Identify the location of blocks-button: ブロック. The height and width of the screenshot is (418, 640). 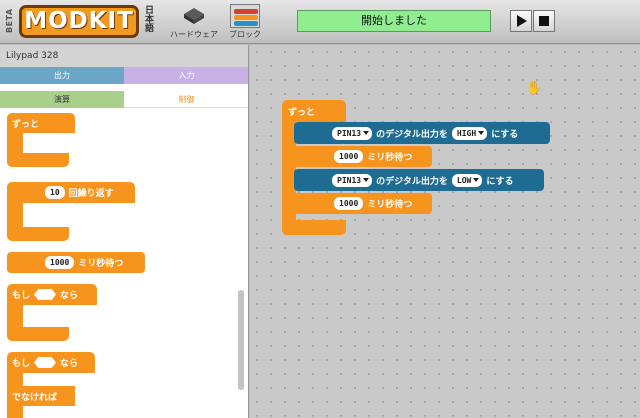
(245, 23).